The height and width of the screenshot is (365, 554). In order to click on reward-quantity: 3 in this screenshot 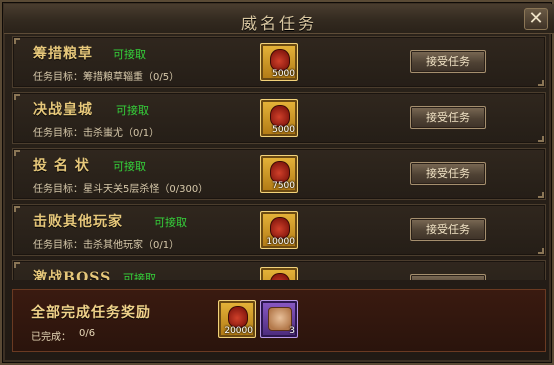, I will do `click(292, 331)`.